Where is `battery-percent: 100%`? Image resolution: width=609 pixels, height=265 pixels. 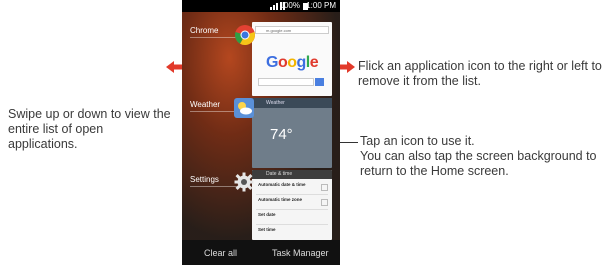
battery-percent: 100% is located at coordinates (289, 5).